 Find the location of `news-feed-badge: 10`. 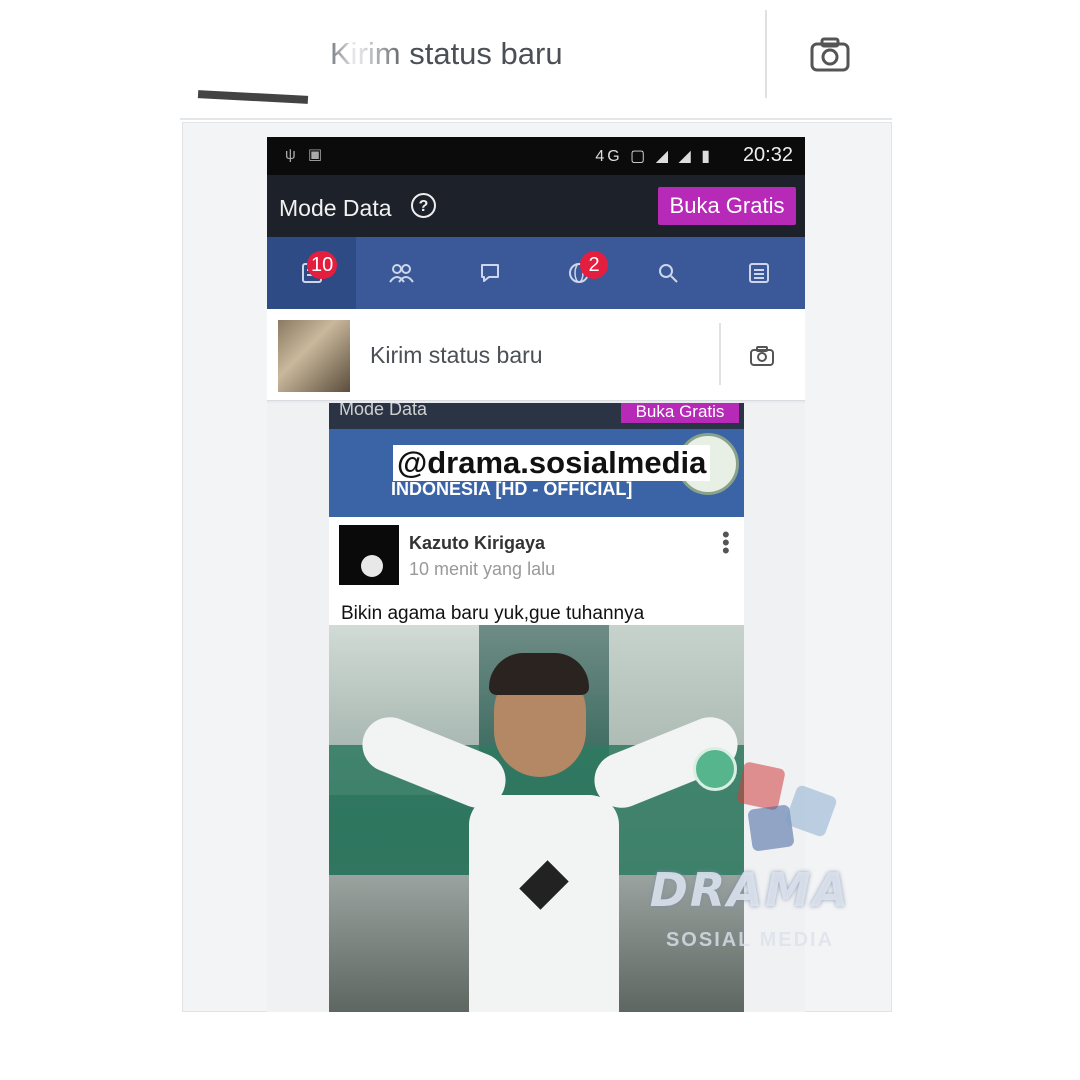

news-feed-badge: 10 is located at coordinates (322, 265).